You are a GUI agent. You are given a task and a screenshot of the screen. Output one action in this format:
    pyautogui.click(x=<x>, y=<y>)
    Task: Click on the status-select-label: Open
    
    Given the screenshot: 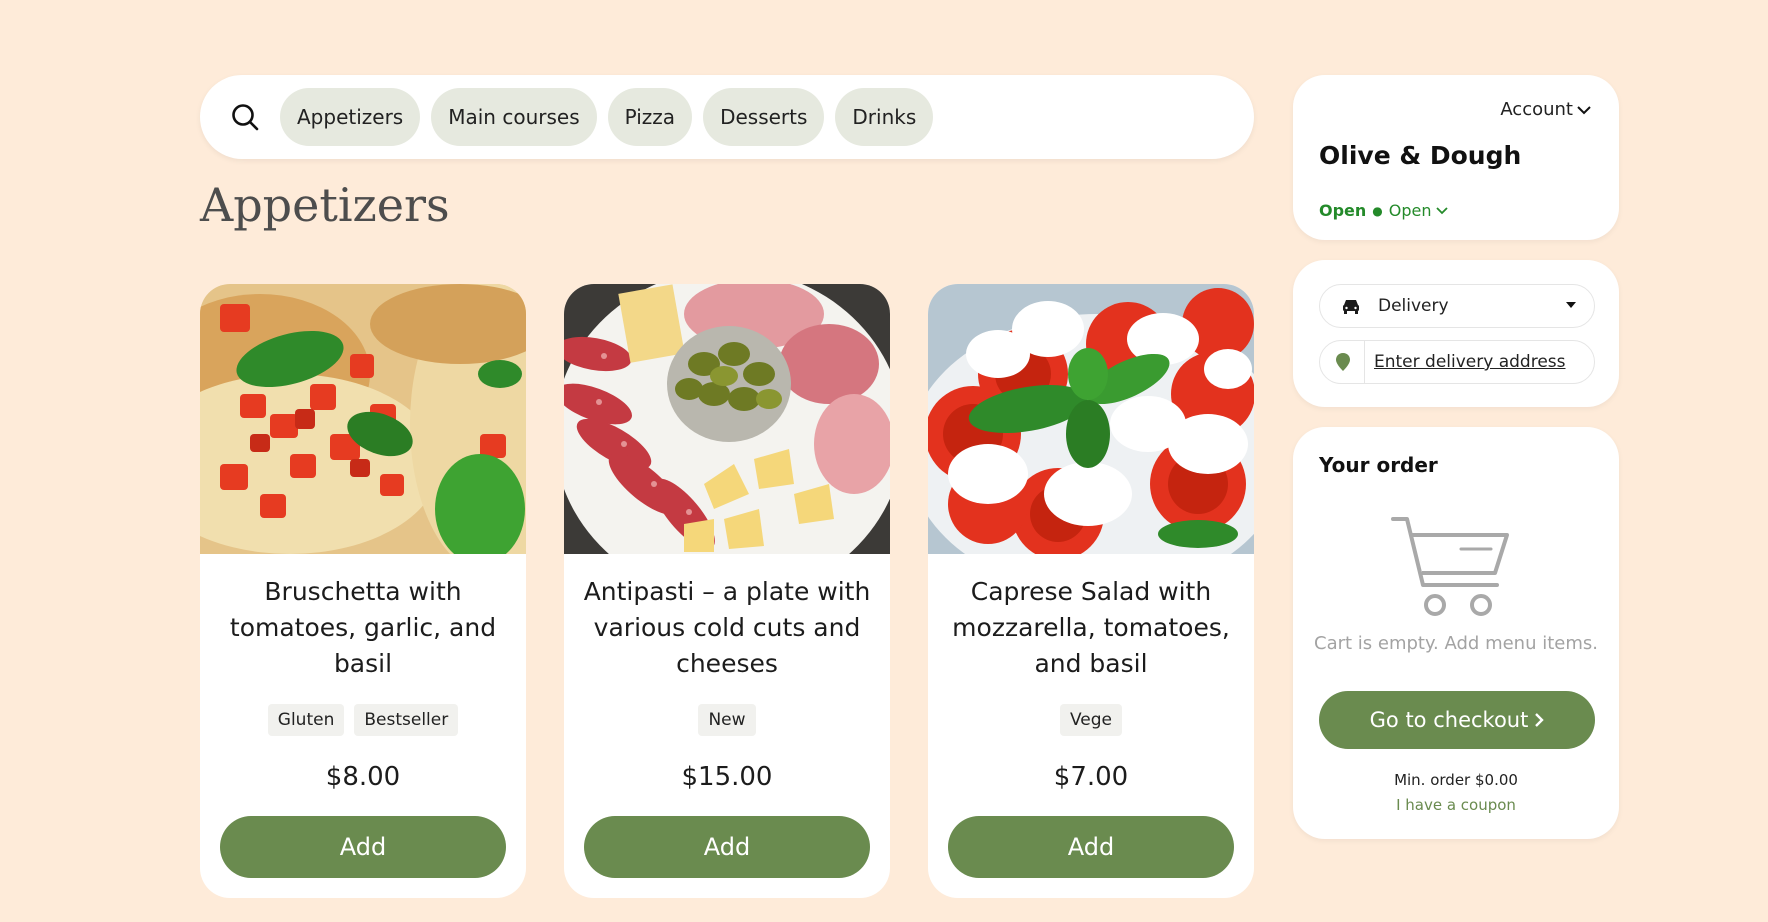 What is the action you would take?
    pyautogui.click(x=1410, y=210)
    